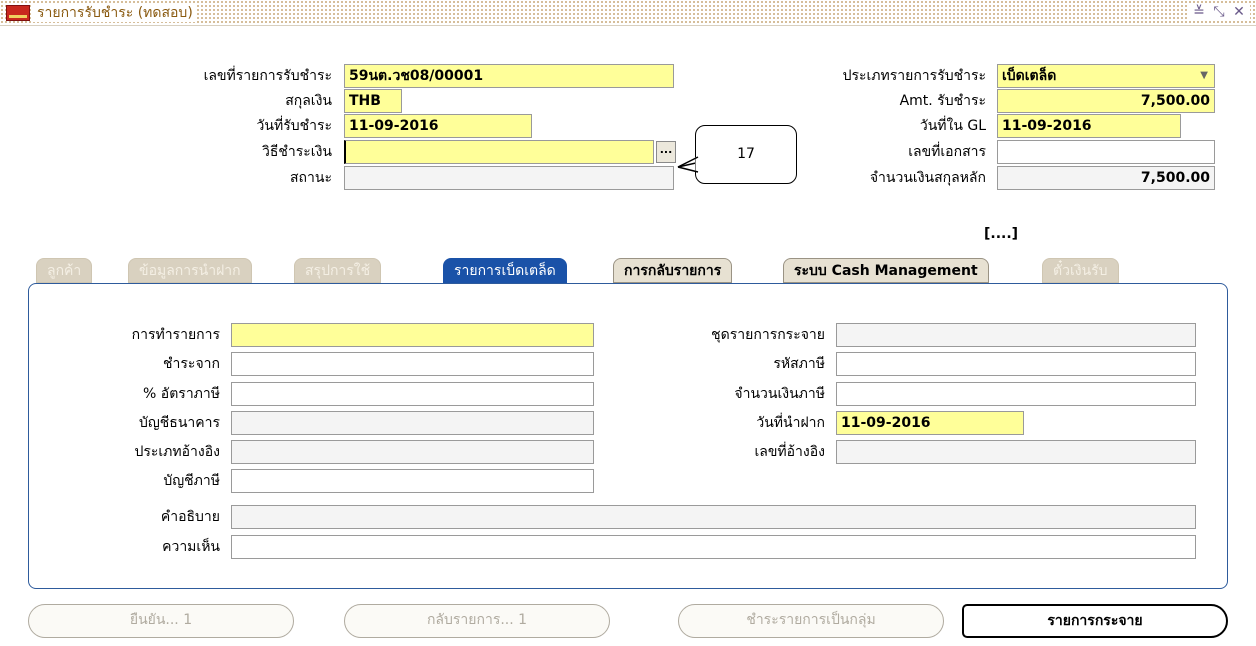 The width and height of the screenshot is (1256, 646). I want to click on status-field, so click(509, 178).